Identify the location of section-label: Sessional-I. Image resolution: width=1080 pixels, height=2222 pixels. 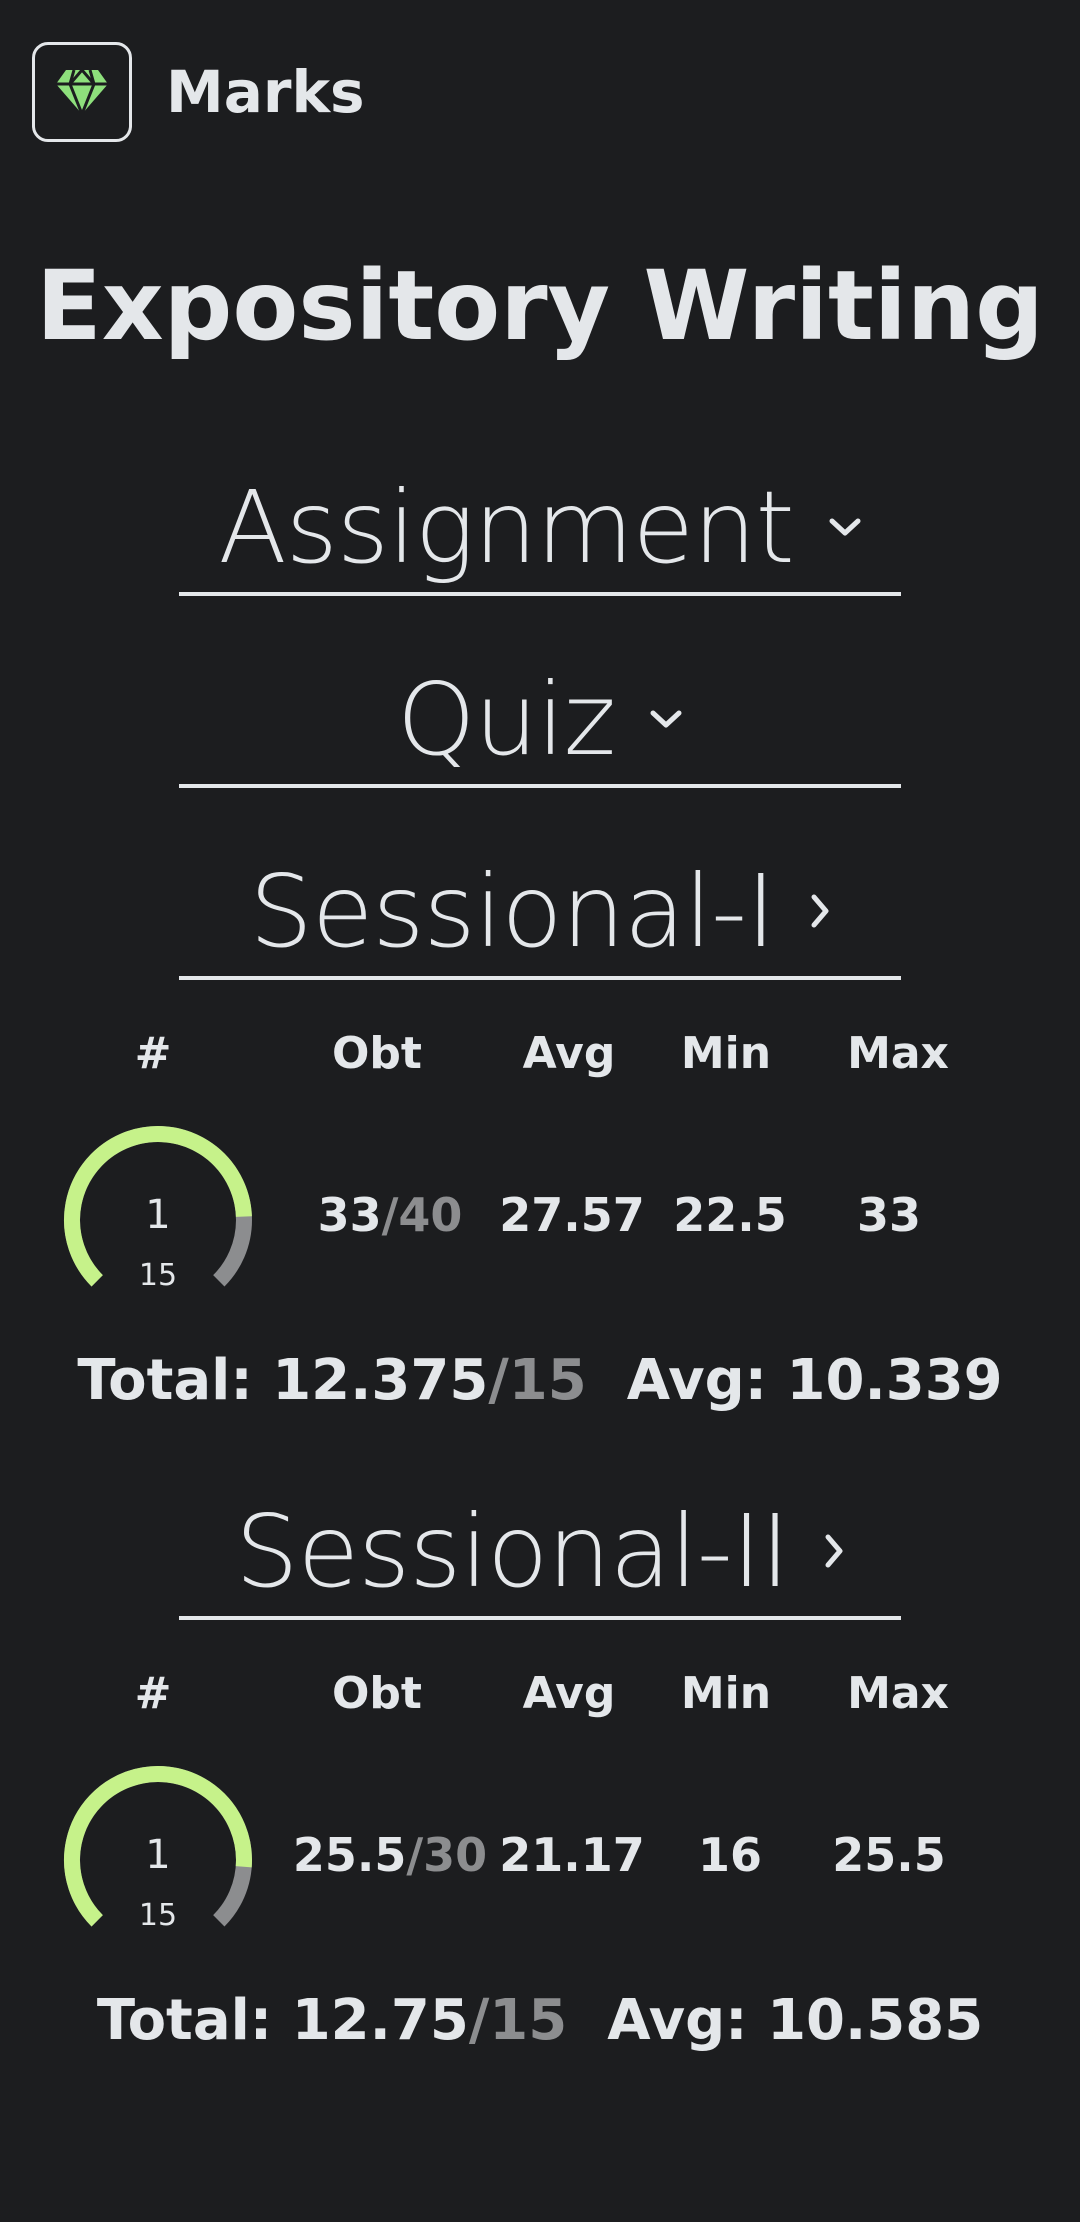
(512, 911).